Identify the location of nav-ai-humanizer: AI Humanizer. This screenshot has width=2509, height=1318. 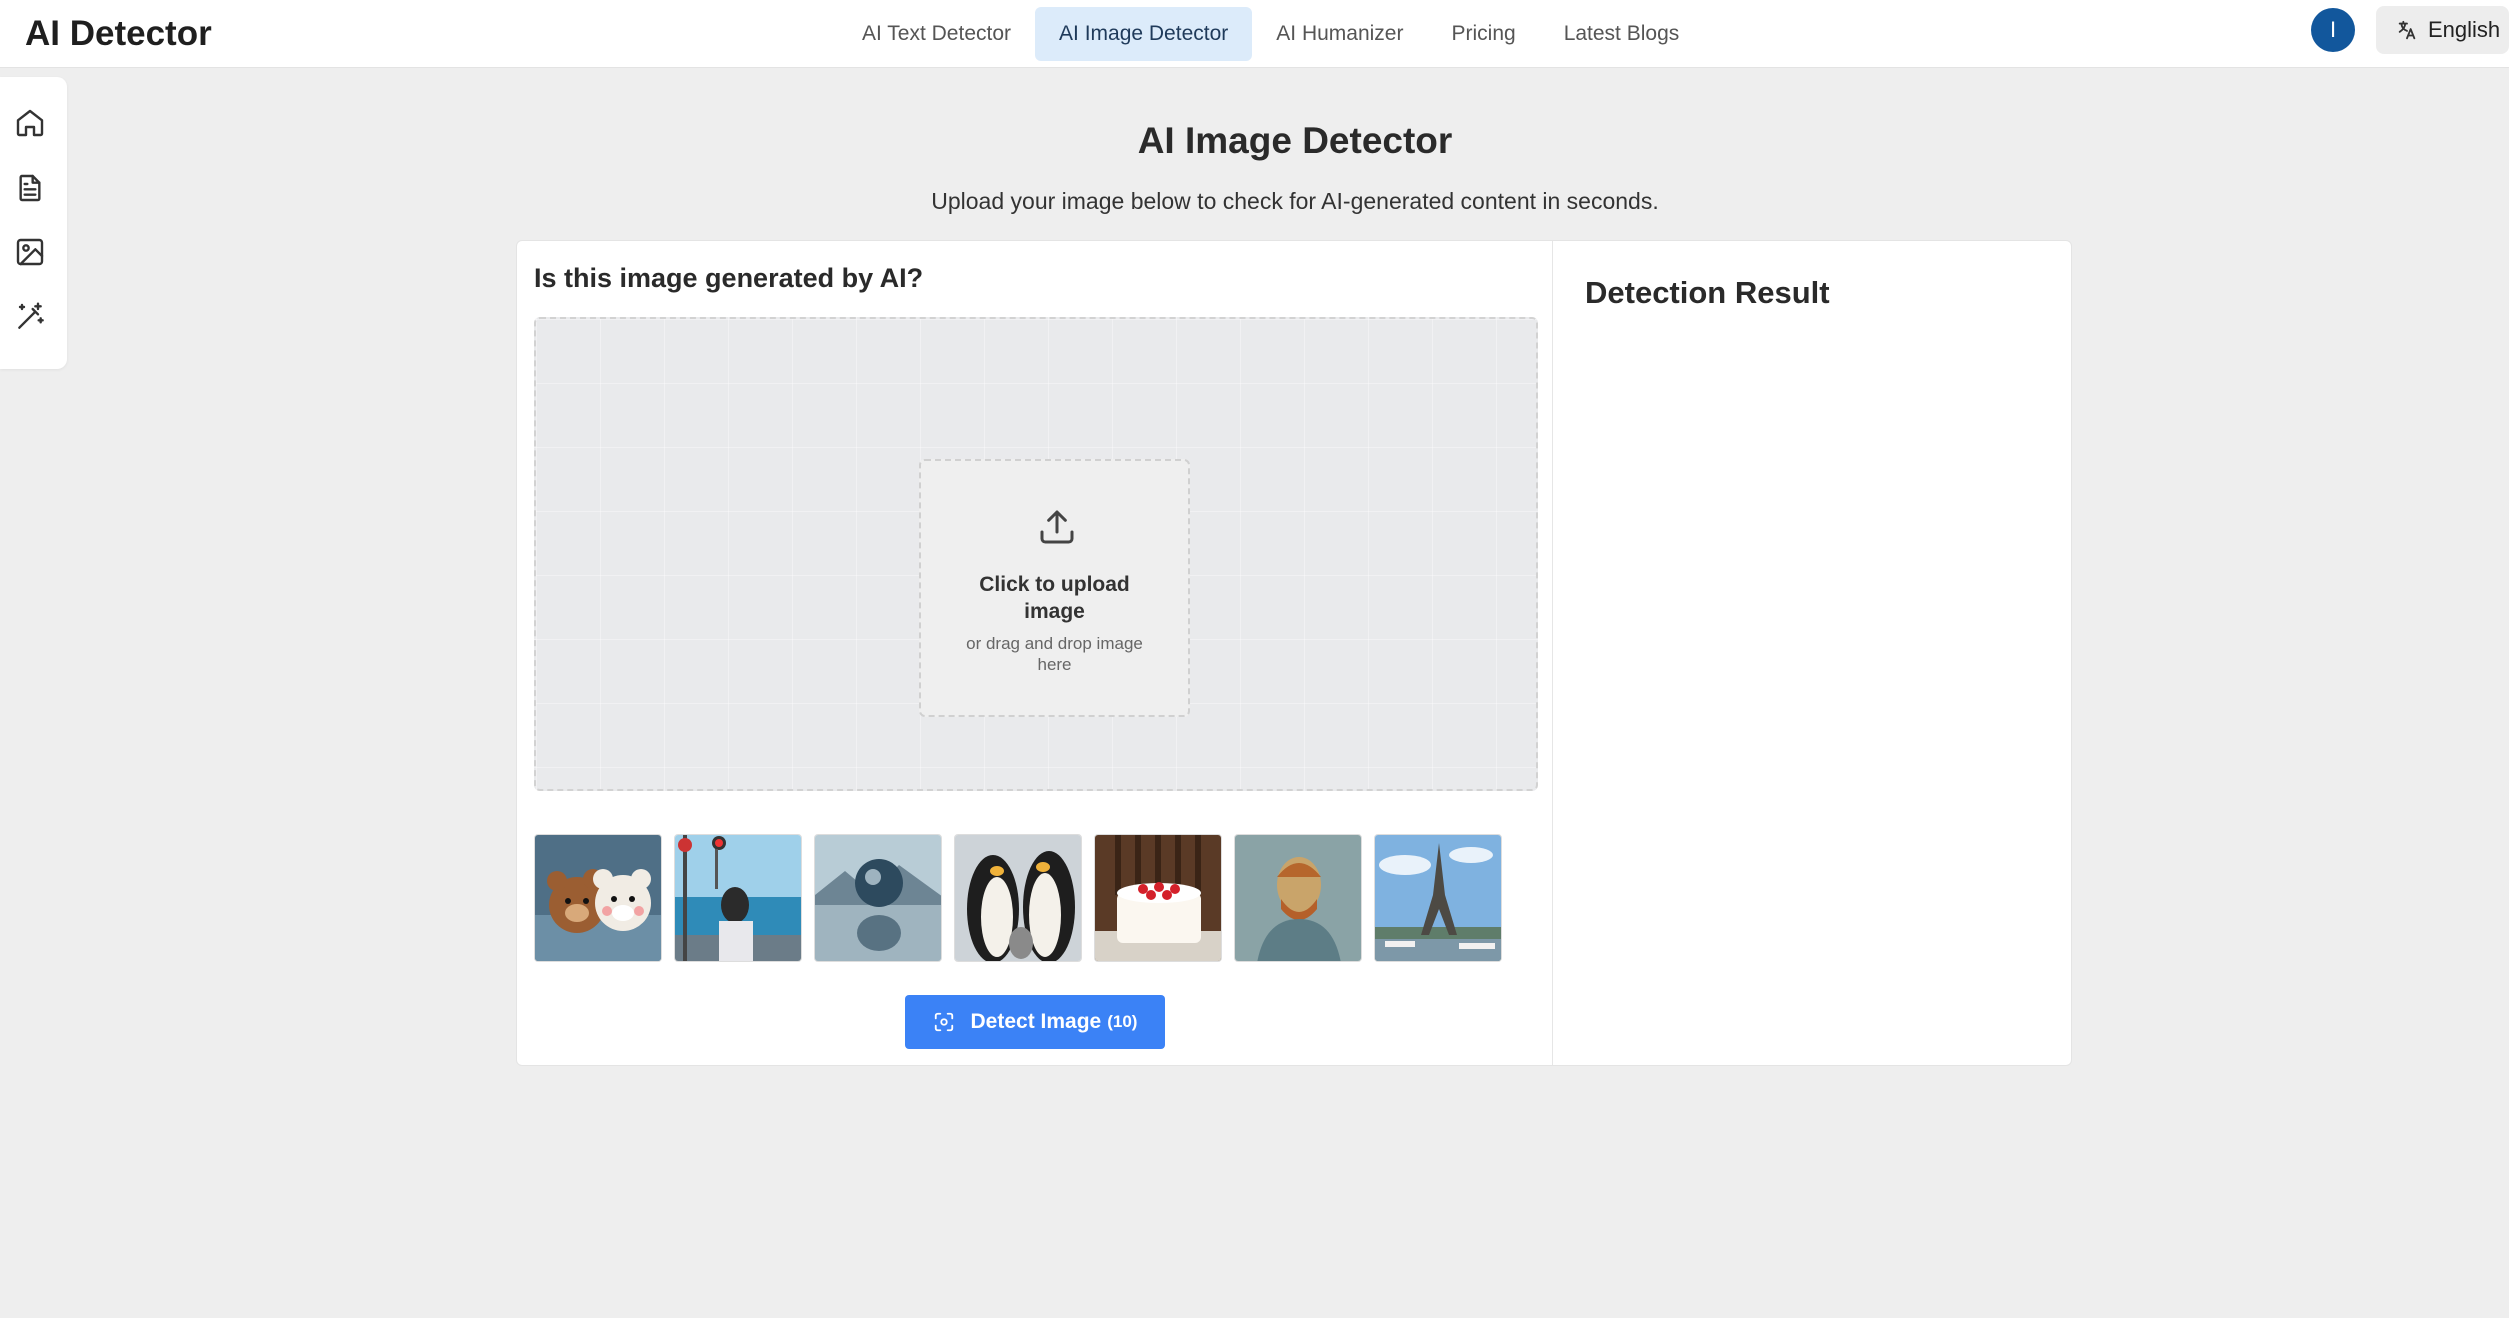
(1339, 34).